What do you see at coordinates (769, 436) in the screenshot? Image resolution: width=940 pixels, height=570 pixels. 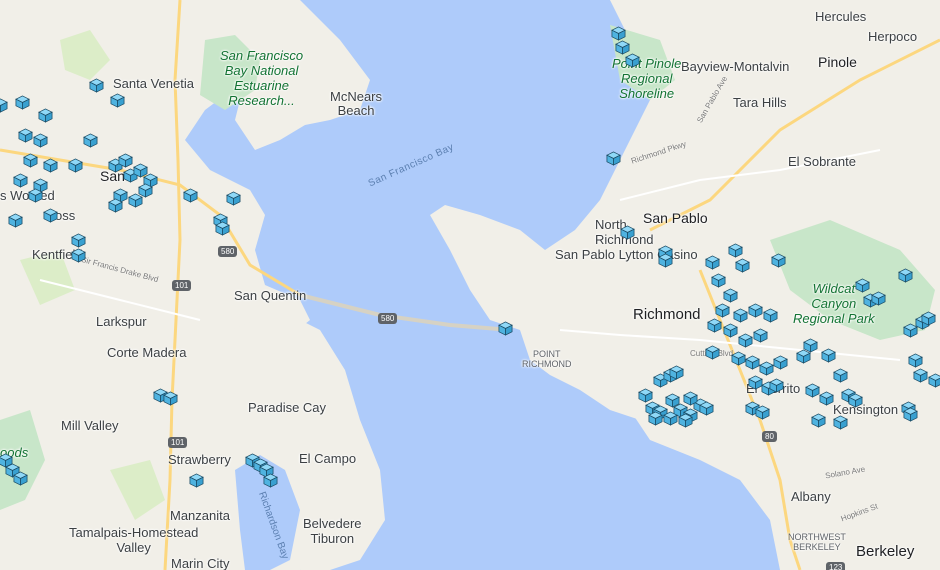 I see `highway-80-shield: 80` at bounding box center [769, 436].